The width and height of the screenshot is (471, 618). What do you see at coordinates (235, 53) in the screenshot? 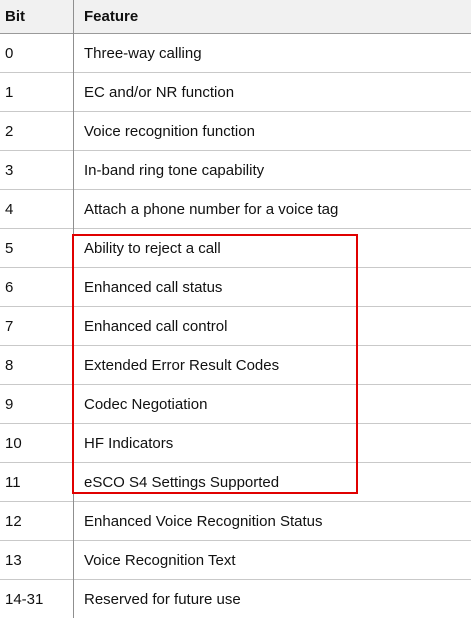
I see `table-row: 0 Three-way calling` at bounding box center [235, 53].